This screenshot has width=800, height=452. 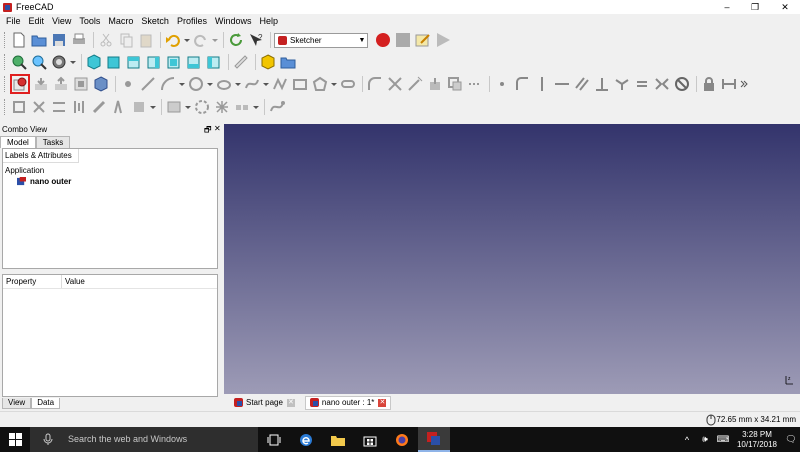 What do you see at coordinates (321, 40) in the screenshot?
I see `workbench-selector: Sketcher ▼` at bounding box center [321, 40].